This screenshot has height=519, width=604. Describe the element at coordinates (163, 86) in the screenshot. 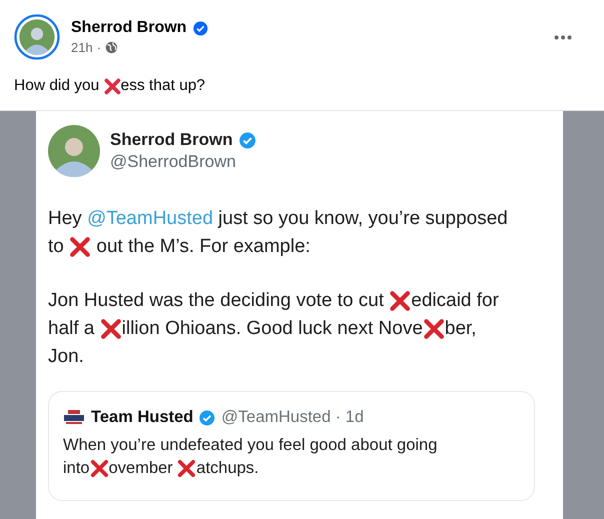

I see `post-text: ess that up?` at that location.